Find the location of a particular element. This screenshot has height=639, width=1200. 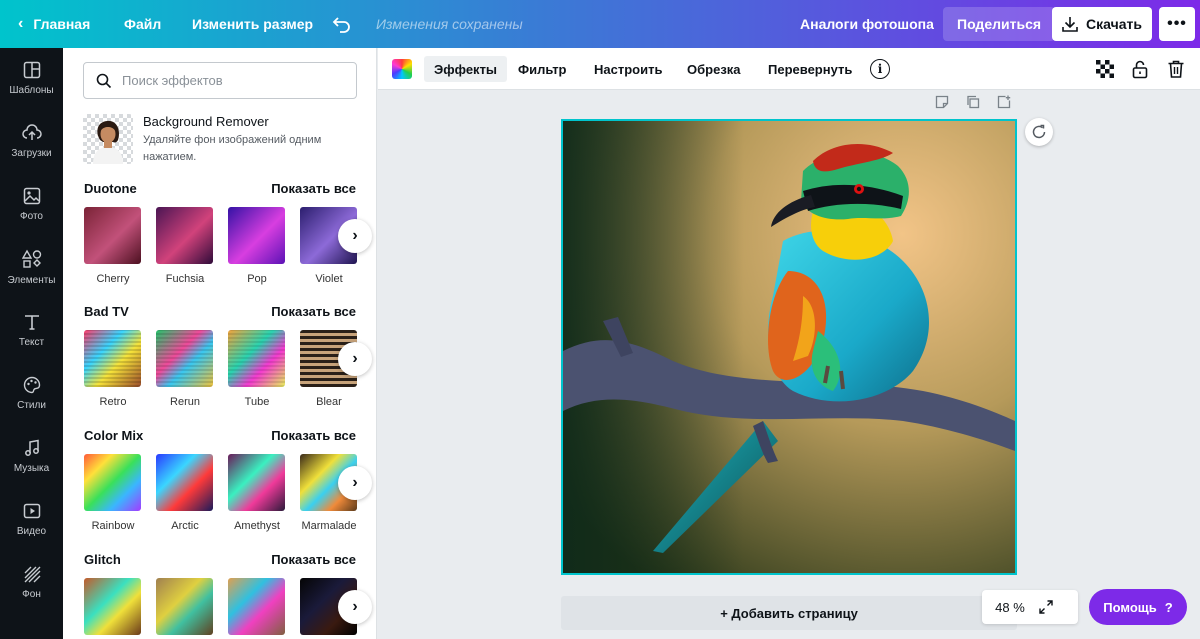

show-all-bad-tv: Показать все is located at coordinates (313, 311).